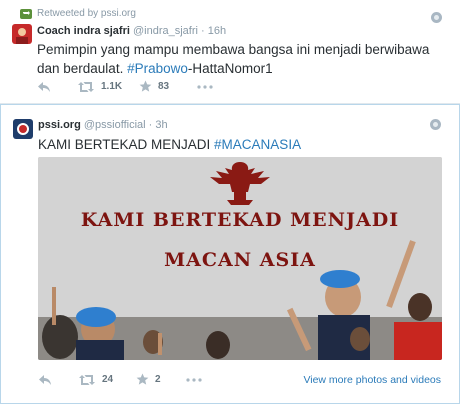 The height and width of the screenshot is (404, 460). Describe the element at coordinates (26, 13) in the screenshot. I see `retweet-small-icon` at that location.